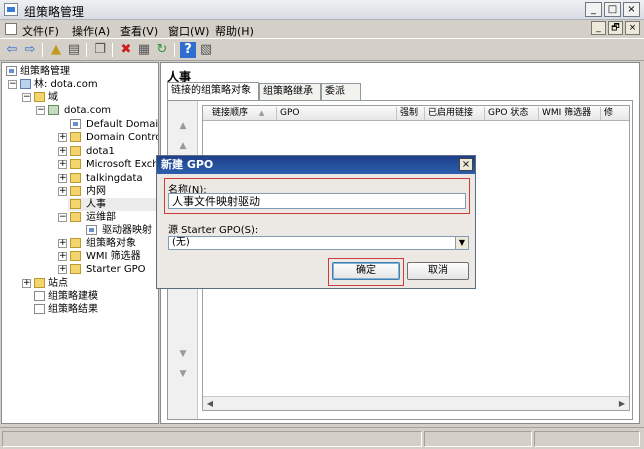 The image size is (644, 449). What do you see at coordinates (290, 91) in the screenshot?
I see `tab-inheritance: 组策略继承` at bounding box center [290, 91].